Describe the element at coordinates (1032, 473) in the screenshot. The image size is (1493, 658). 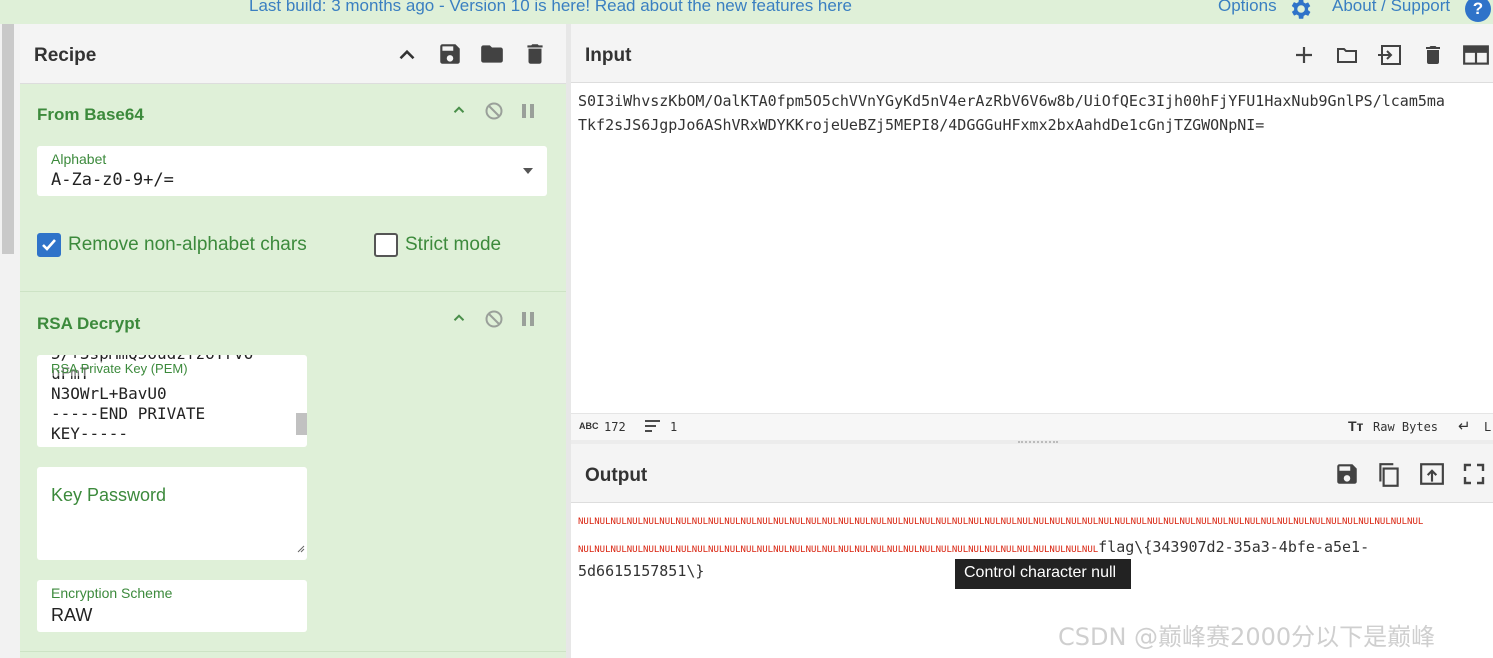
I see `output-header: Output` at that location.